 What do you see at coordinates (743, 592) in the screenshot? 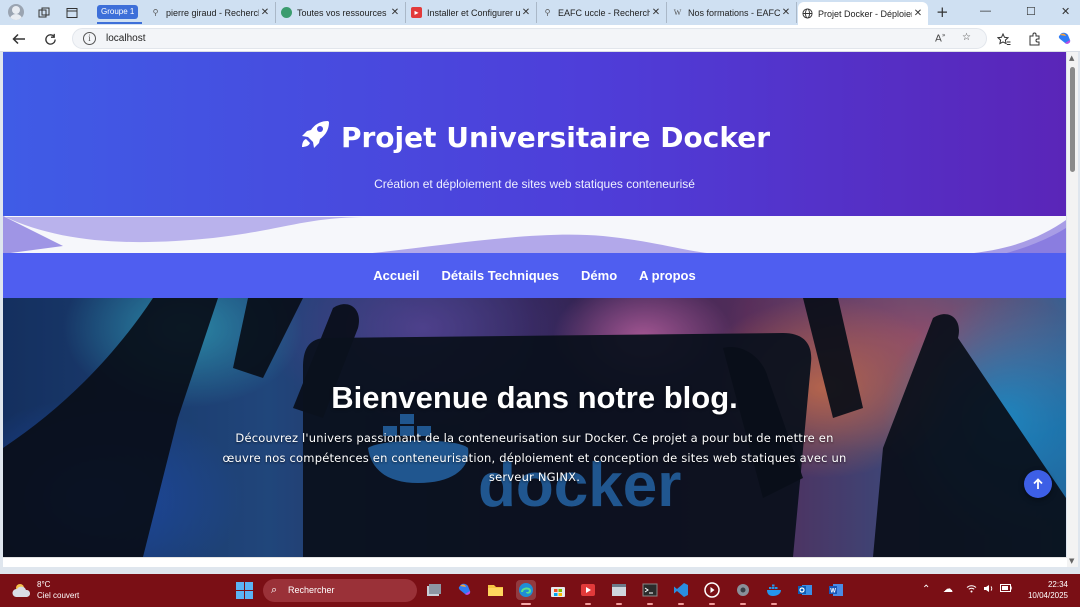
I see `settings-app-icon` at bounding box center [743, 592].